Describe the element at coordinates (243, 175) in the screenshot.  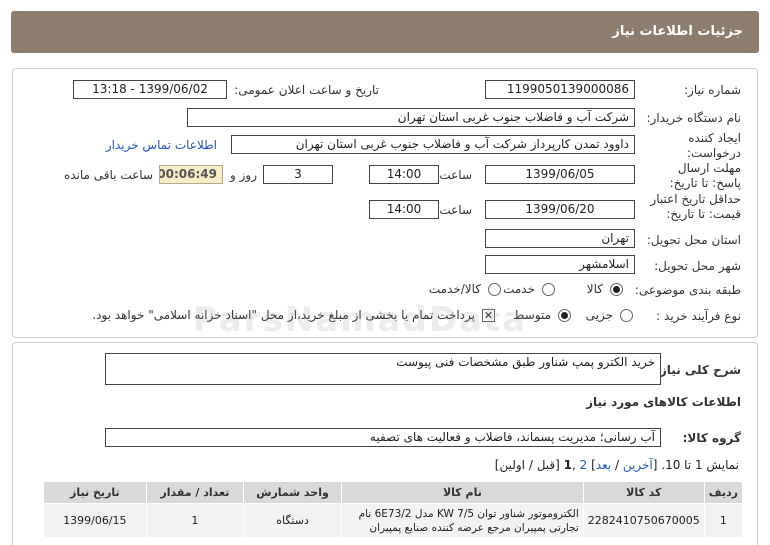
I see `days-label: روز و` at that location.